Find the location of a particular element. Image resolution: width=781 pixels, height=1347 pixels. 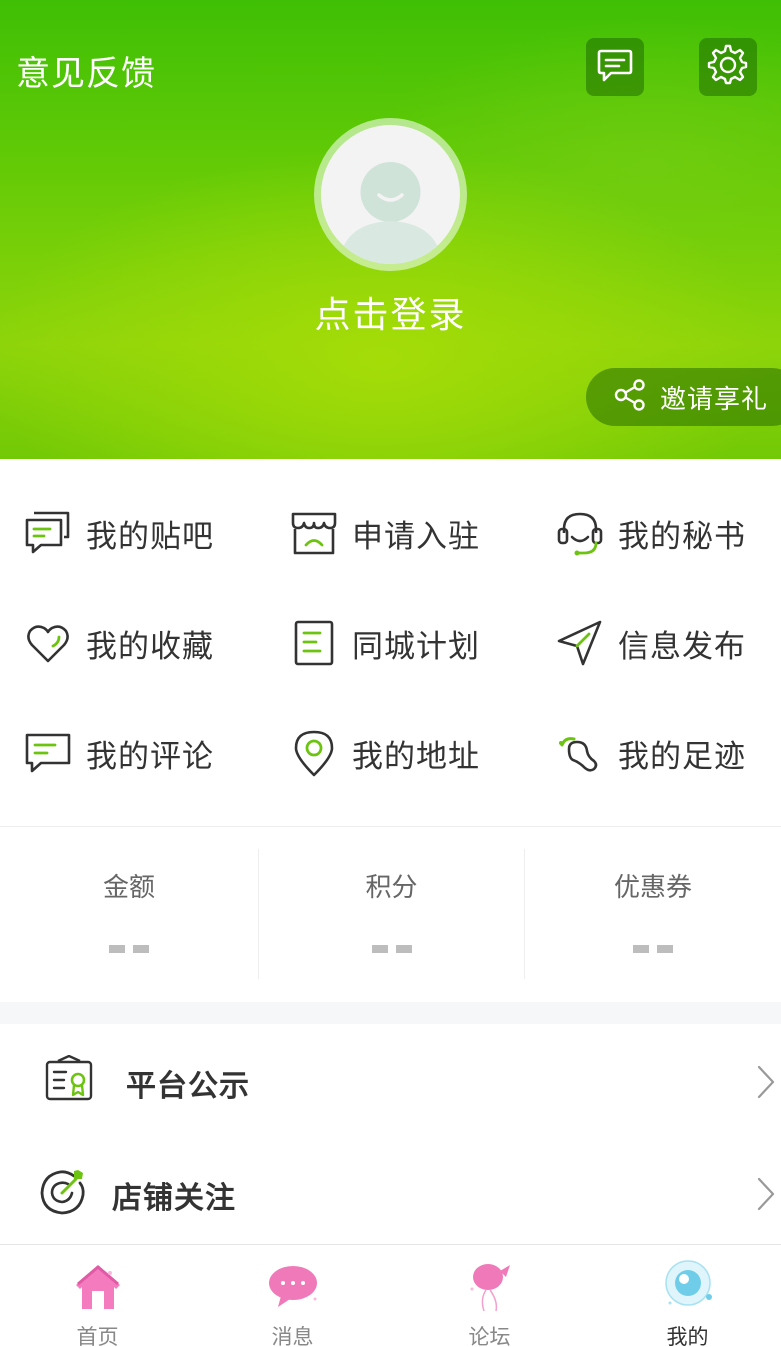

grid-item-my-favorites: 我的收藏 is located at coordinates (119, 643).